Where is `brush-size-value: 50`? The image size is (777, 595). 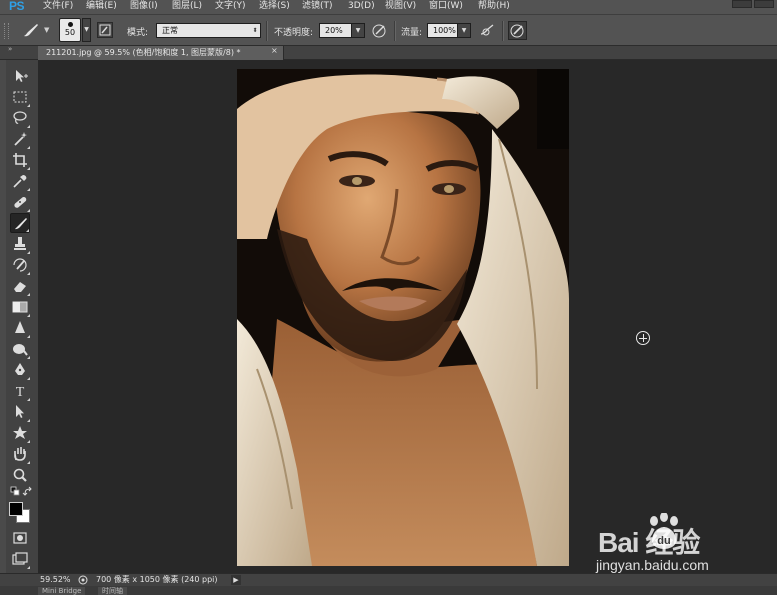 brush-size-value: 50 is located at coordinates (70, 32).